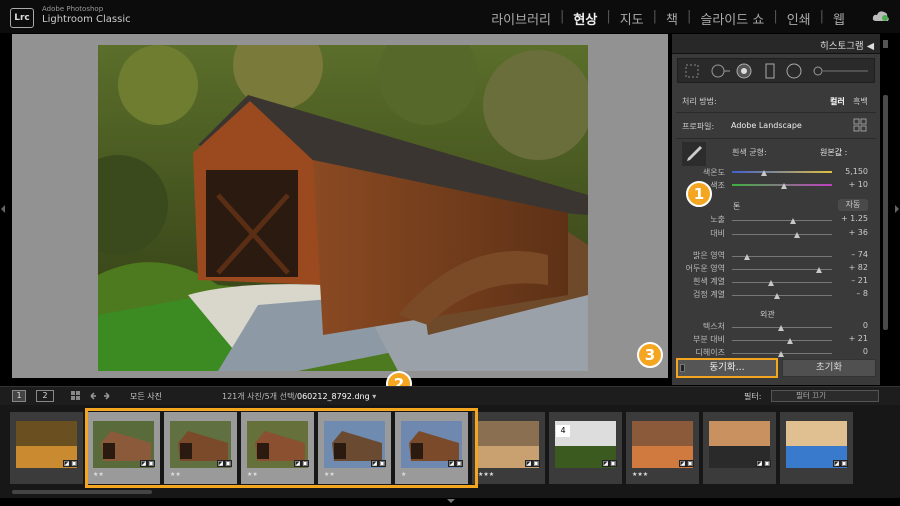  What do you see at coordinates (860, 125) in the screenshot?
I see `profile-browser-icon` at bounding box center [860, 125].